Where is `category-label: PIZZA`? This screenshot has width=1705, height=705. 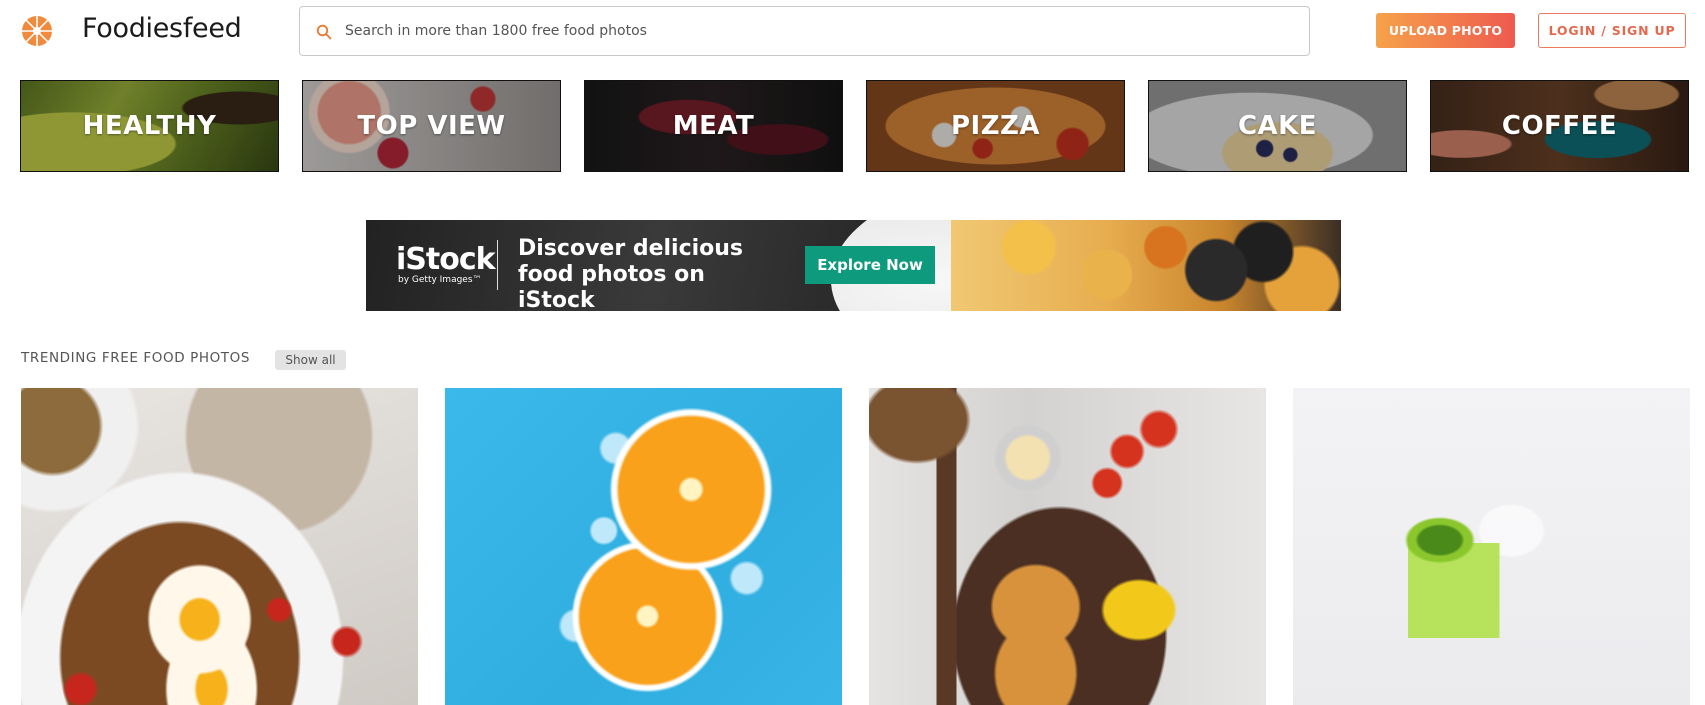
category-label: PIZZA is located at coordinates (995, 126).